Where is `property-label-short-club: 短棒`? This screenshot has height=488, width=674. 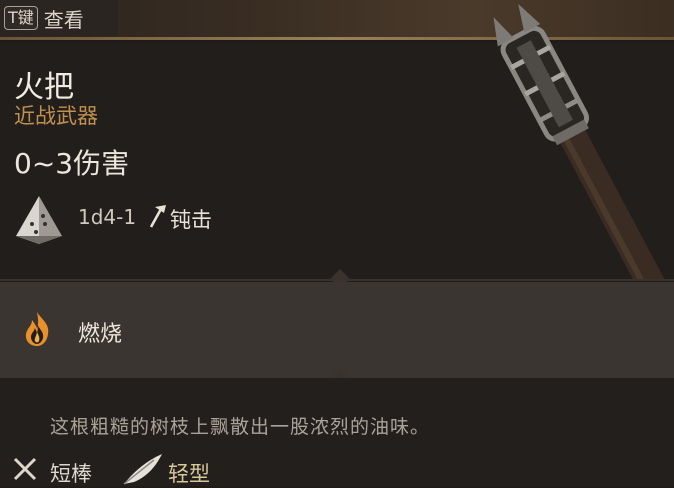 property-label-short-club: 短棒 is located at coordinates (71, 474).